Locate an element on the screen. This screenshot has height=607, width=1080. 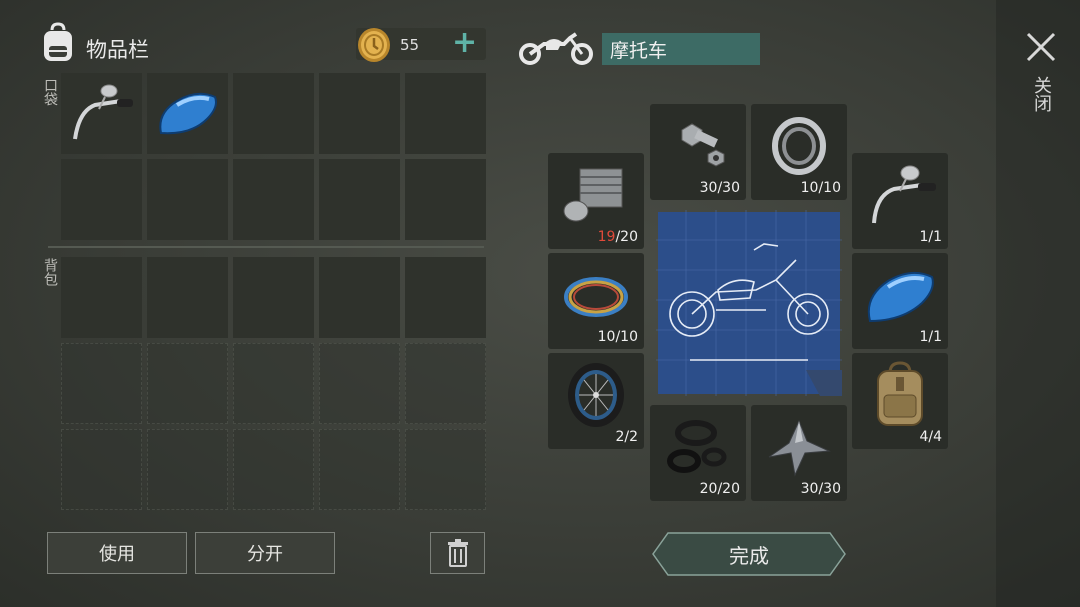
part-slot-gaskets: 20/20 is located at coordinates (698, 453).